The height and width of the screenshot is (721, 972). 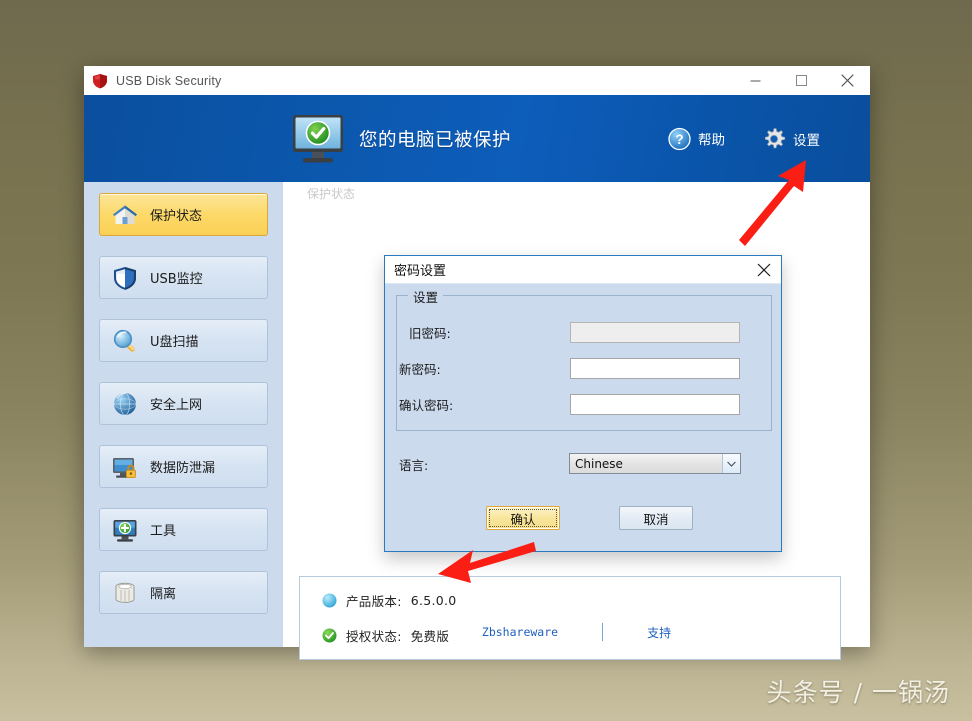 I want to click on help-button: ? 帮助, so click(x=696, y=138).